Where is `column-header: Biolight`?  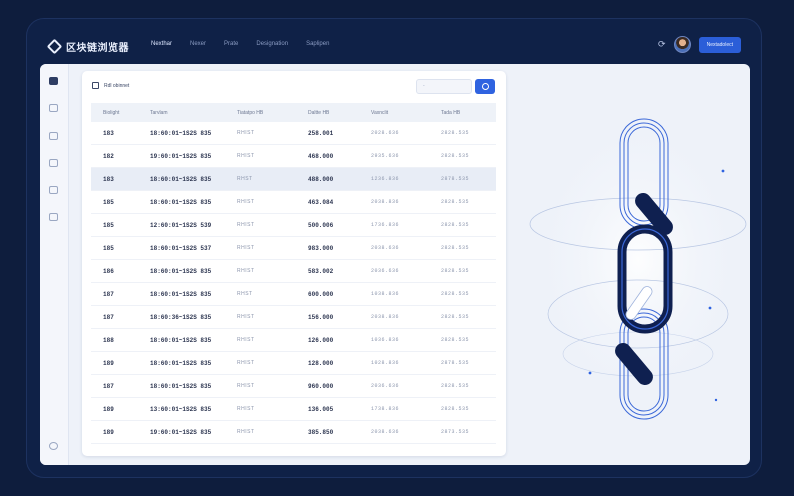 column-header: Biolight is located at coordinates (114, 112).